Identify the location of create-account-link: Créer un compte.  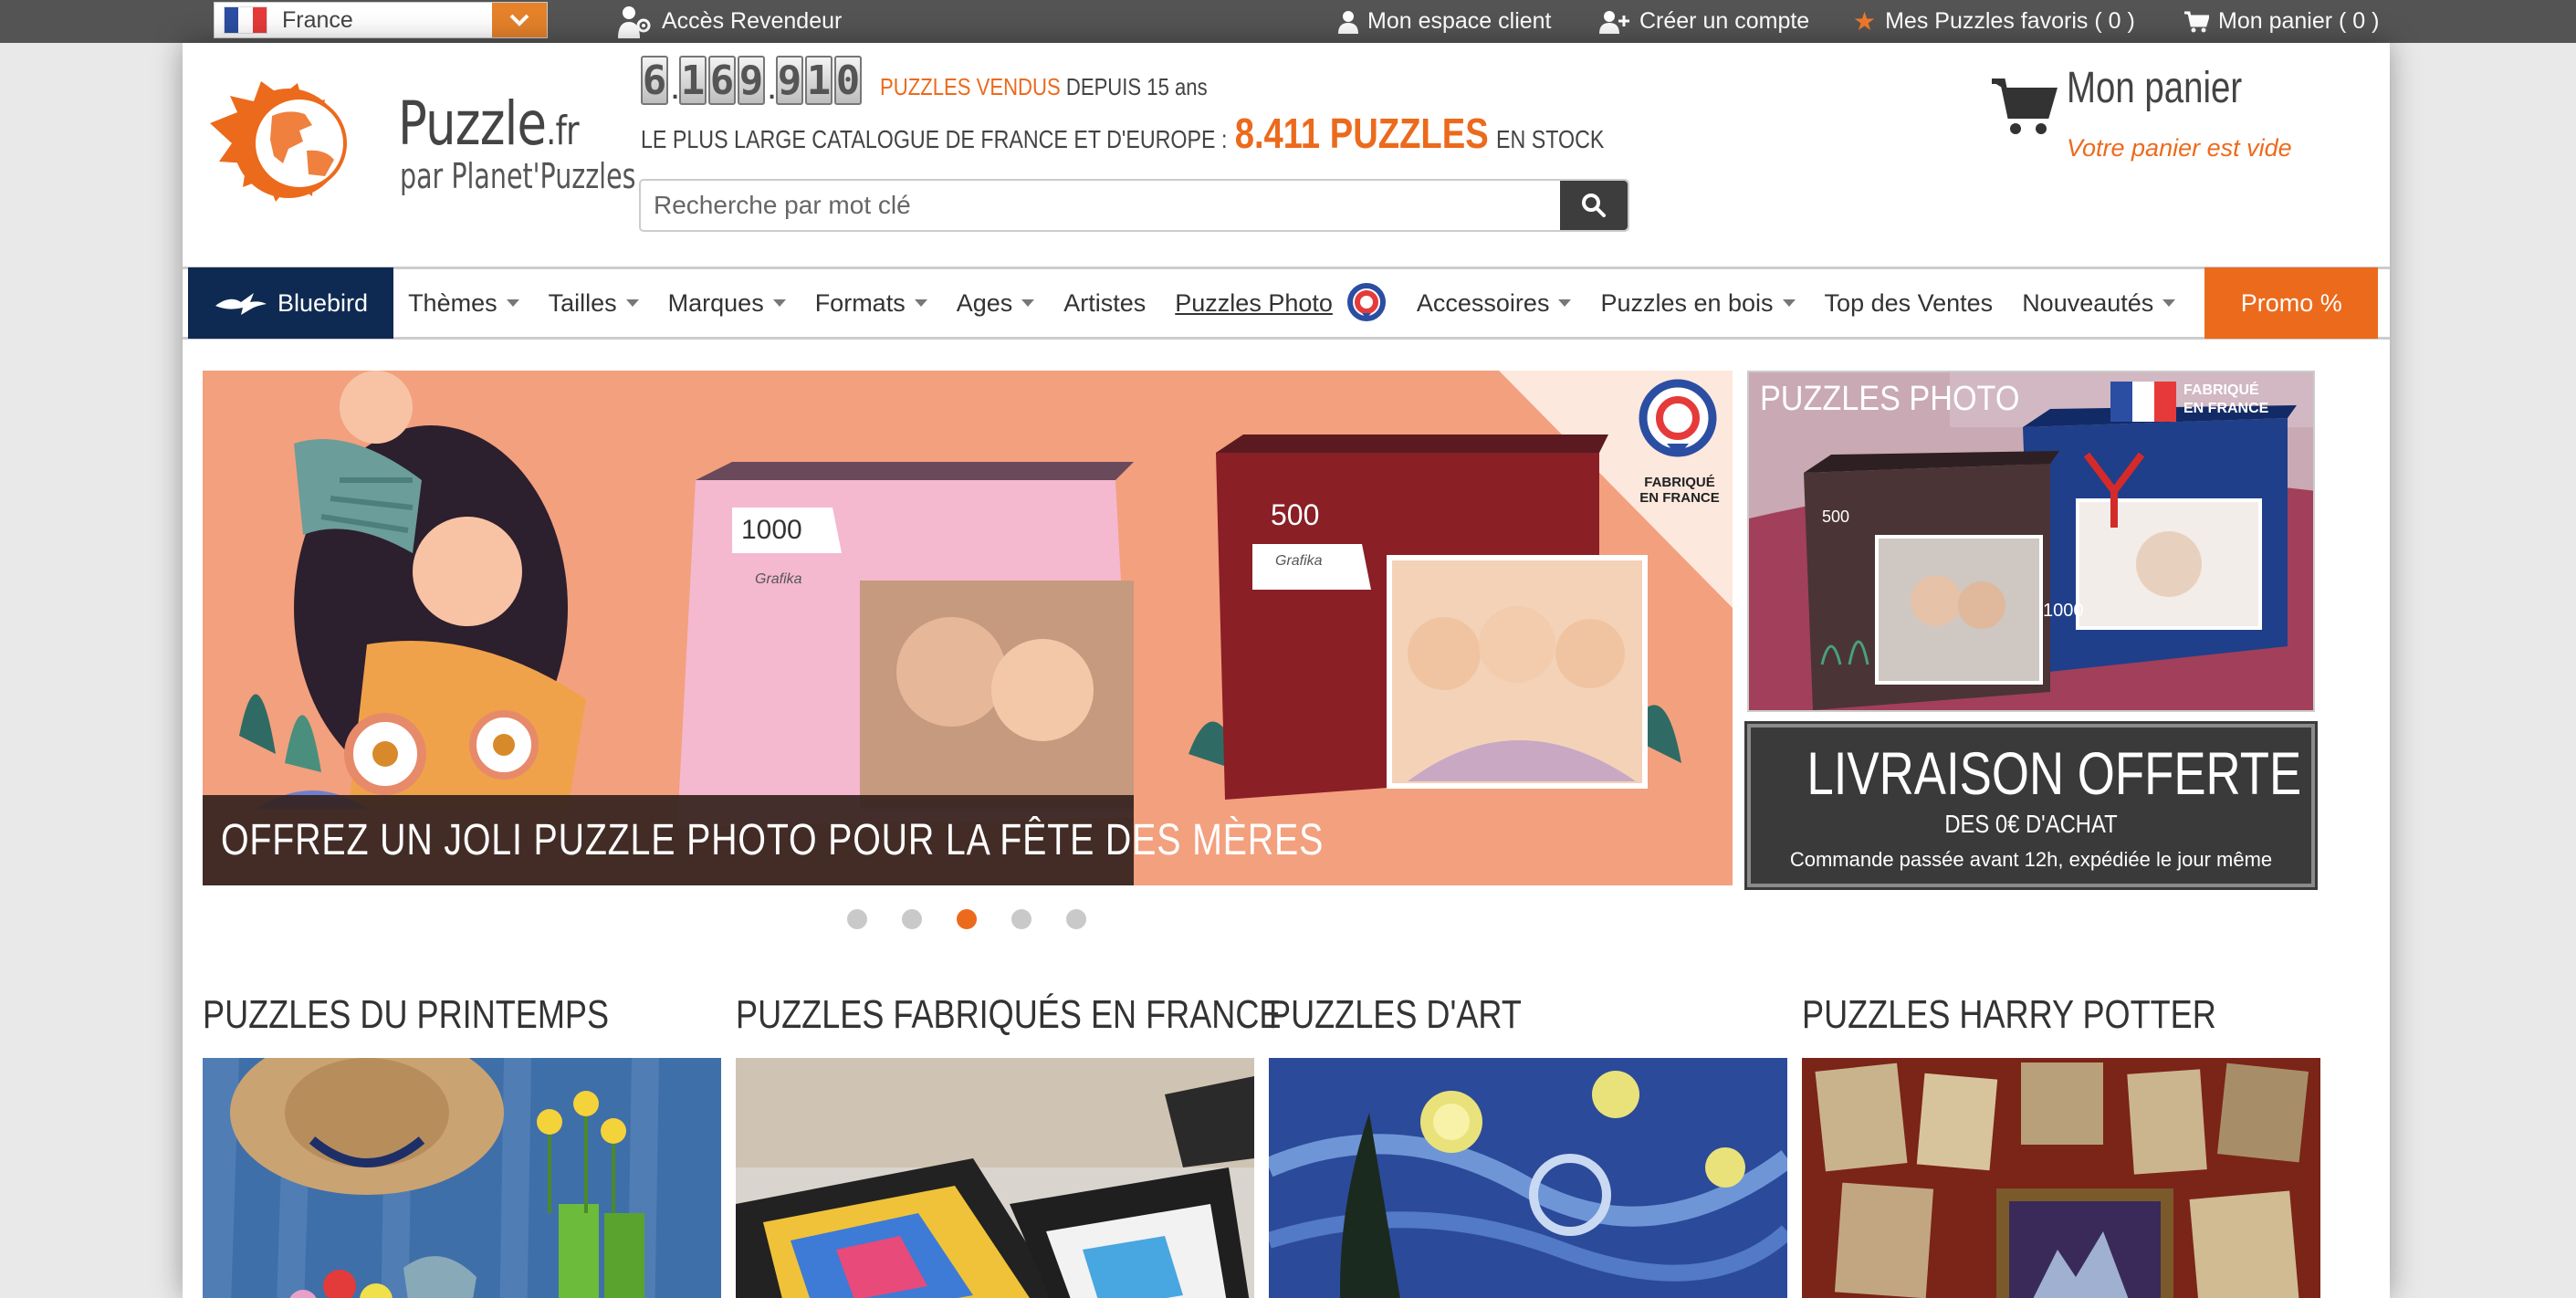
(1704, 22).